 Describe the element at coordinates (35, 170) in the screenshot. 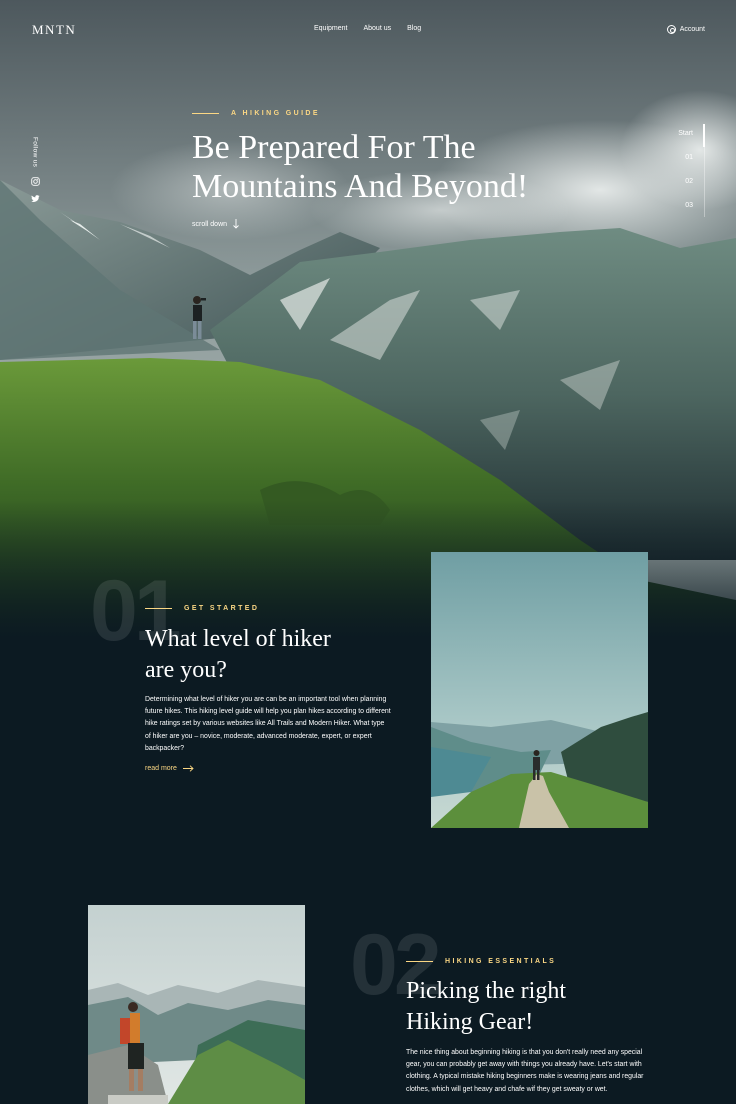

I see `social-links: Follow us` at that location.